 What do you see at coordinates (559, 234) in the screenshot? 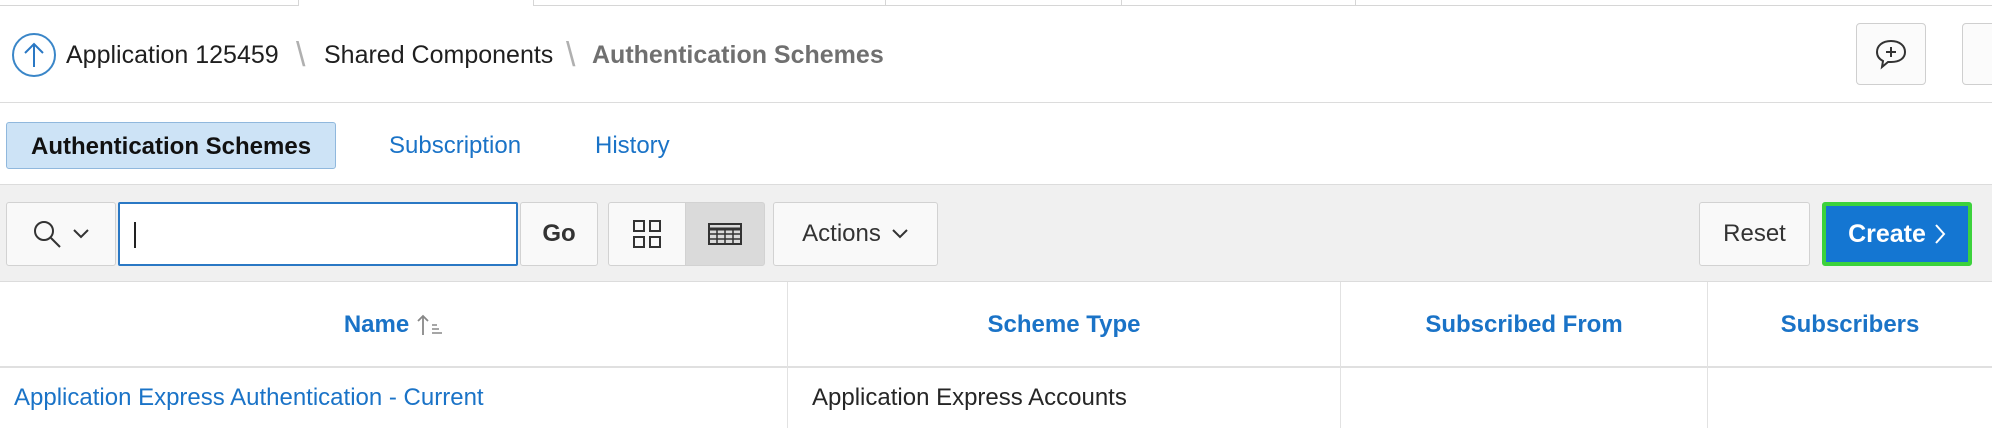
I see `go-button: Go` at bounding box center [559, 234].